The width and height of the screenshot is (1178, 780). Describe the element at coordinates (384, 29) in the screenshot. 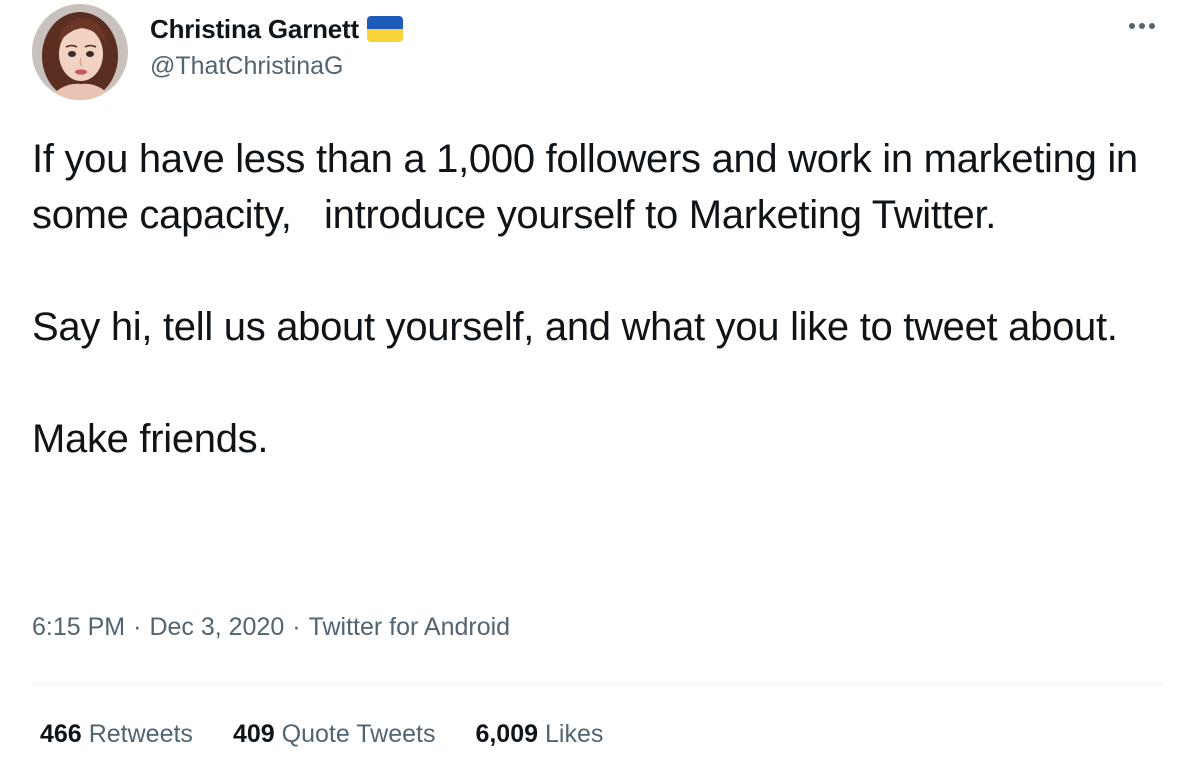

I see `ukraine-flag-icon` at that location.